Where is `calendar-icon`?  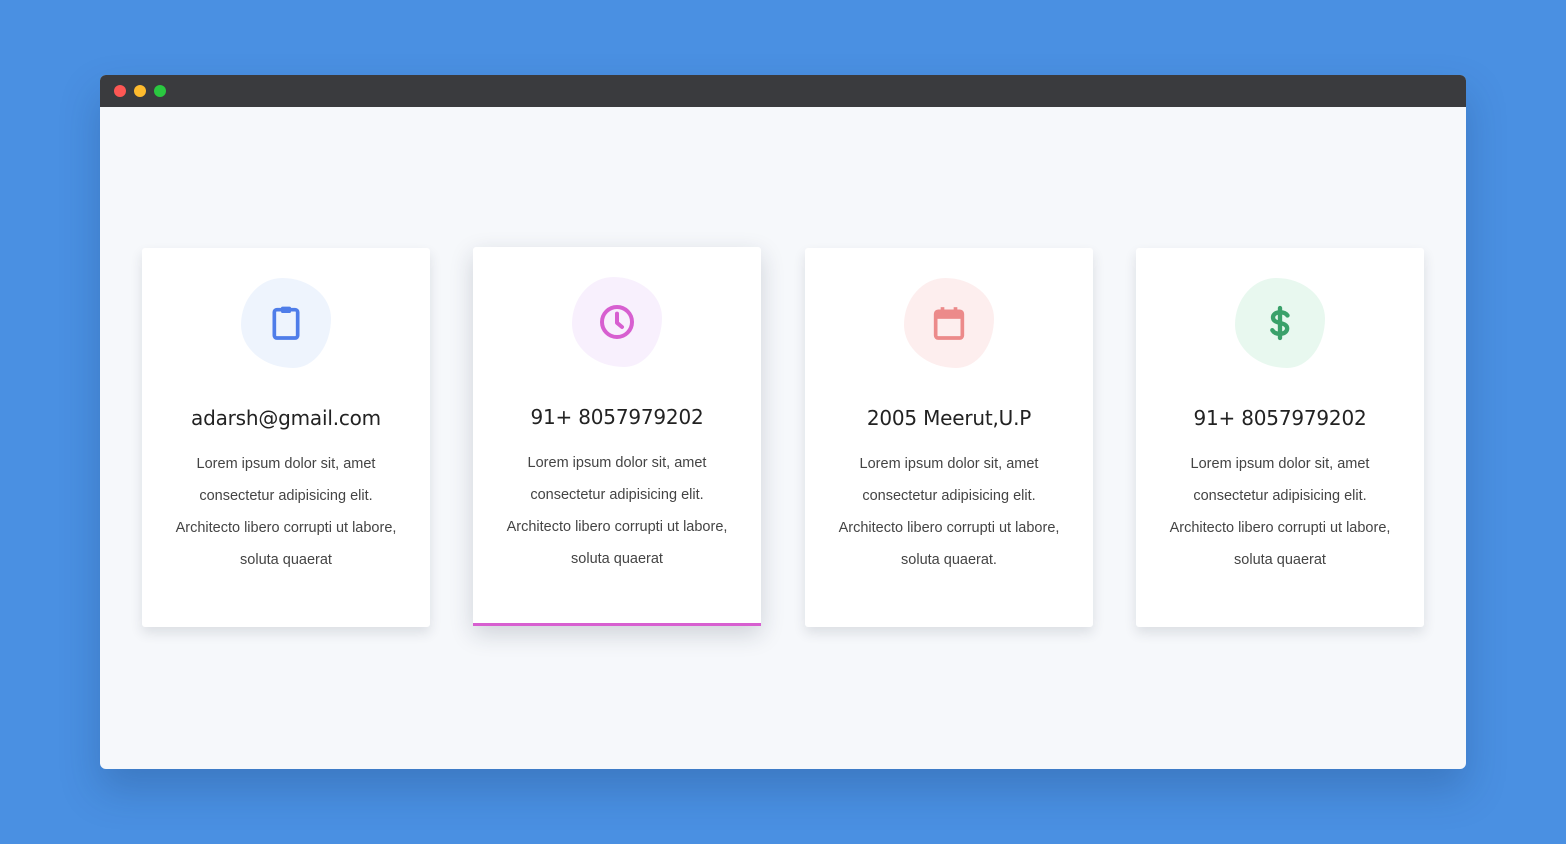
calendar-icon is located at coordinates (949, 323).